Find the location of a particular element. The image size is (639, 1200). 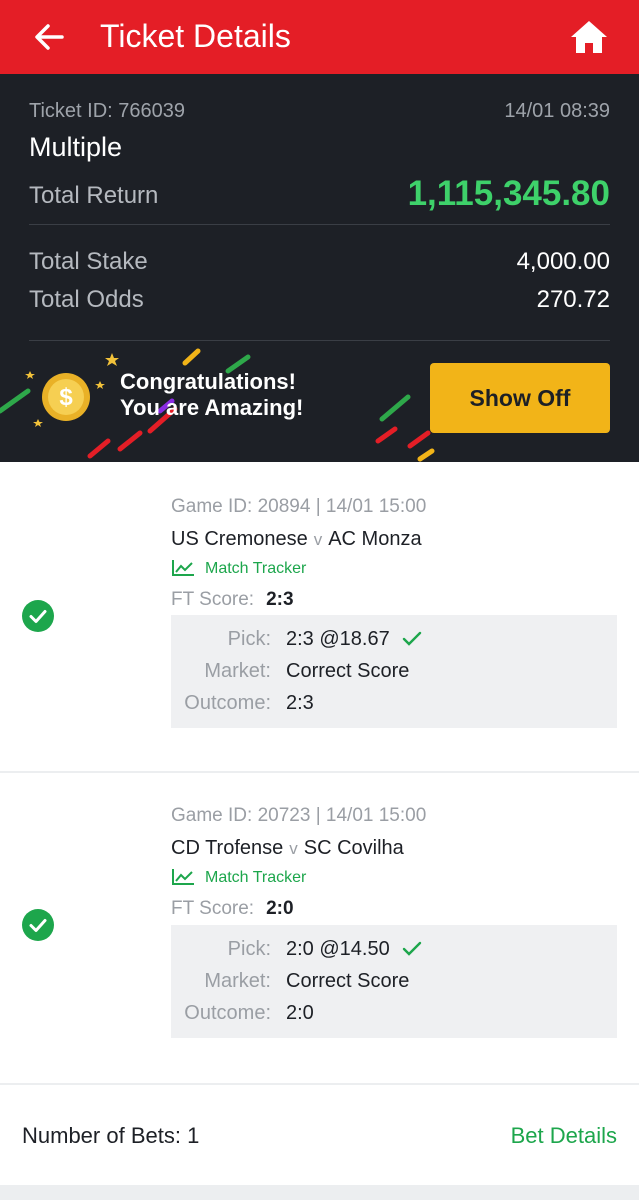

outcome-row: Outcome: 2:3 is located at coordinates (394, 705).